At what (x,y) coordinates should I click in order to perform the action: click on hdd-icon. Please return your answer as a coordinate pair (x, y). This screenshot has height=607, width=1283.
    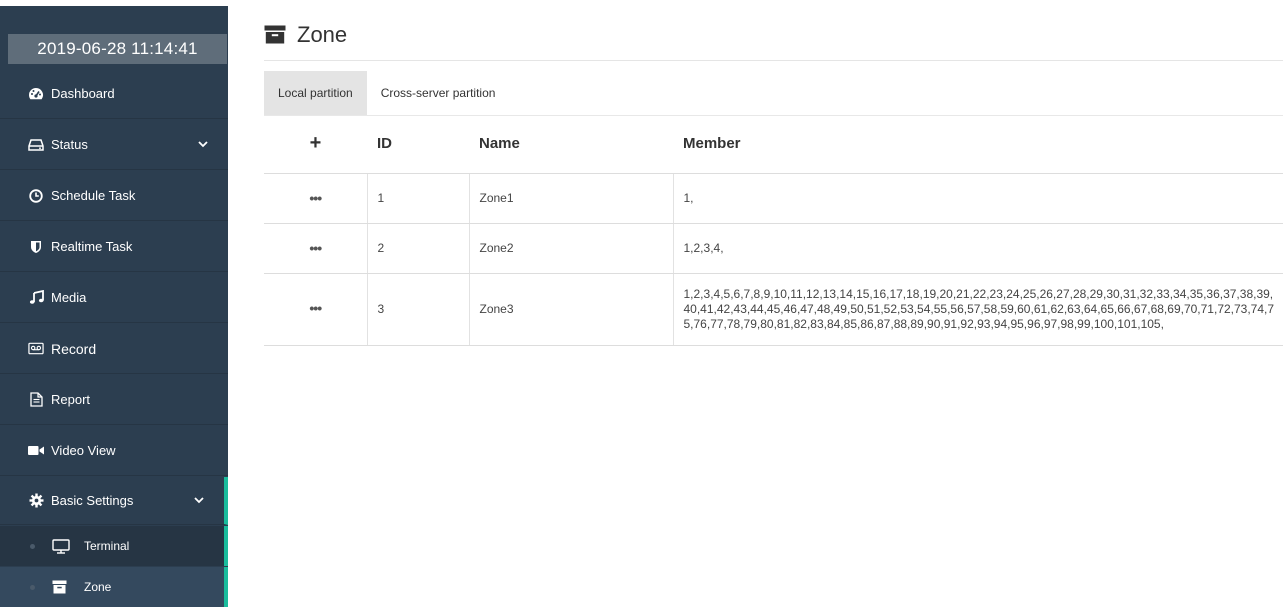
    Looking at the image, I should click on (36, 145).